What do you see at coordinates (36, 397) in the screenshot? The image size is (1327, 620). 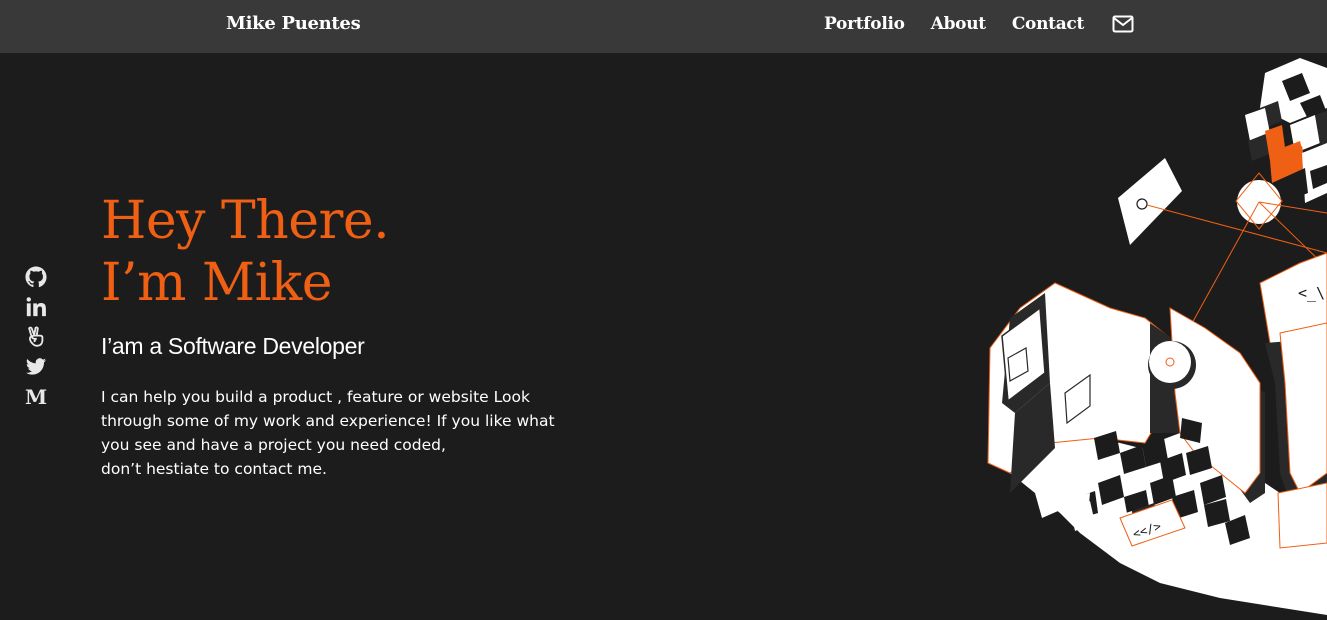 I see `medium-icon: M` at bounding box center [36, 397].